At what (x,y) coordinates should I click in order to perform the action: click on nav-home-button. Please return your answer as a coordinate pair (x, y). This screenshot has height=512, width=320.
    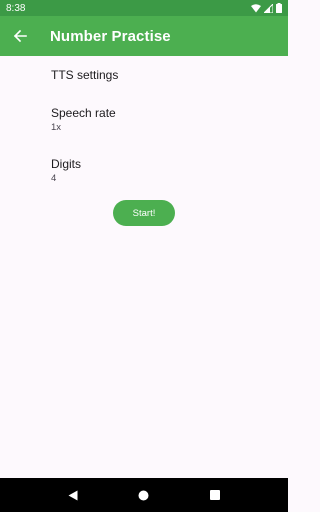
    Looking at the image, I should click on (144, 495).